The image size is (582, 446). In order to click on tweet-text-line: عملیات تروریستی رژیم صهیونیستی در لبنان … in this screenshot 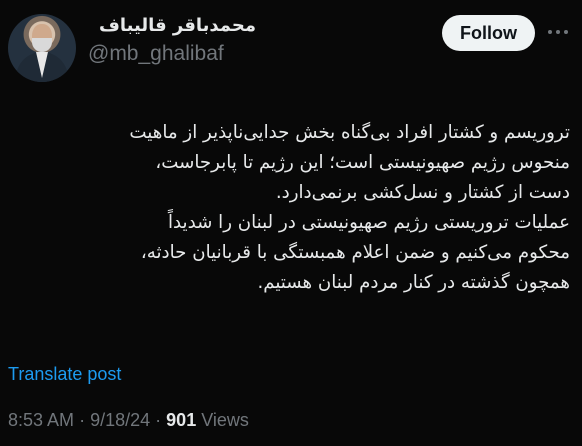, I will do `click(368, 222)`.